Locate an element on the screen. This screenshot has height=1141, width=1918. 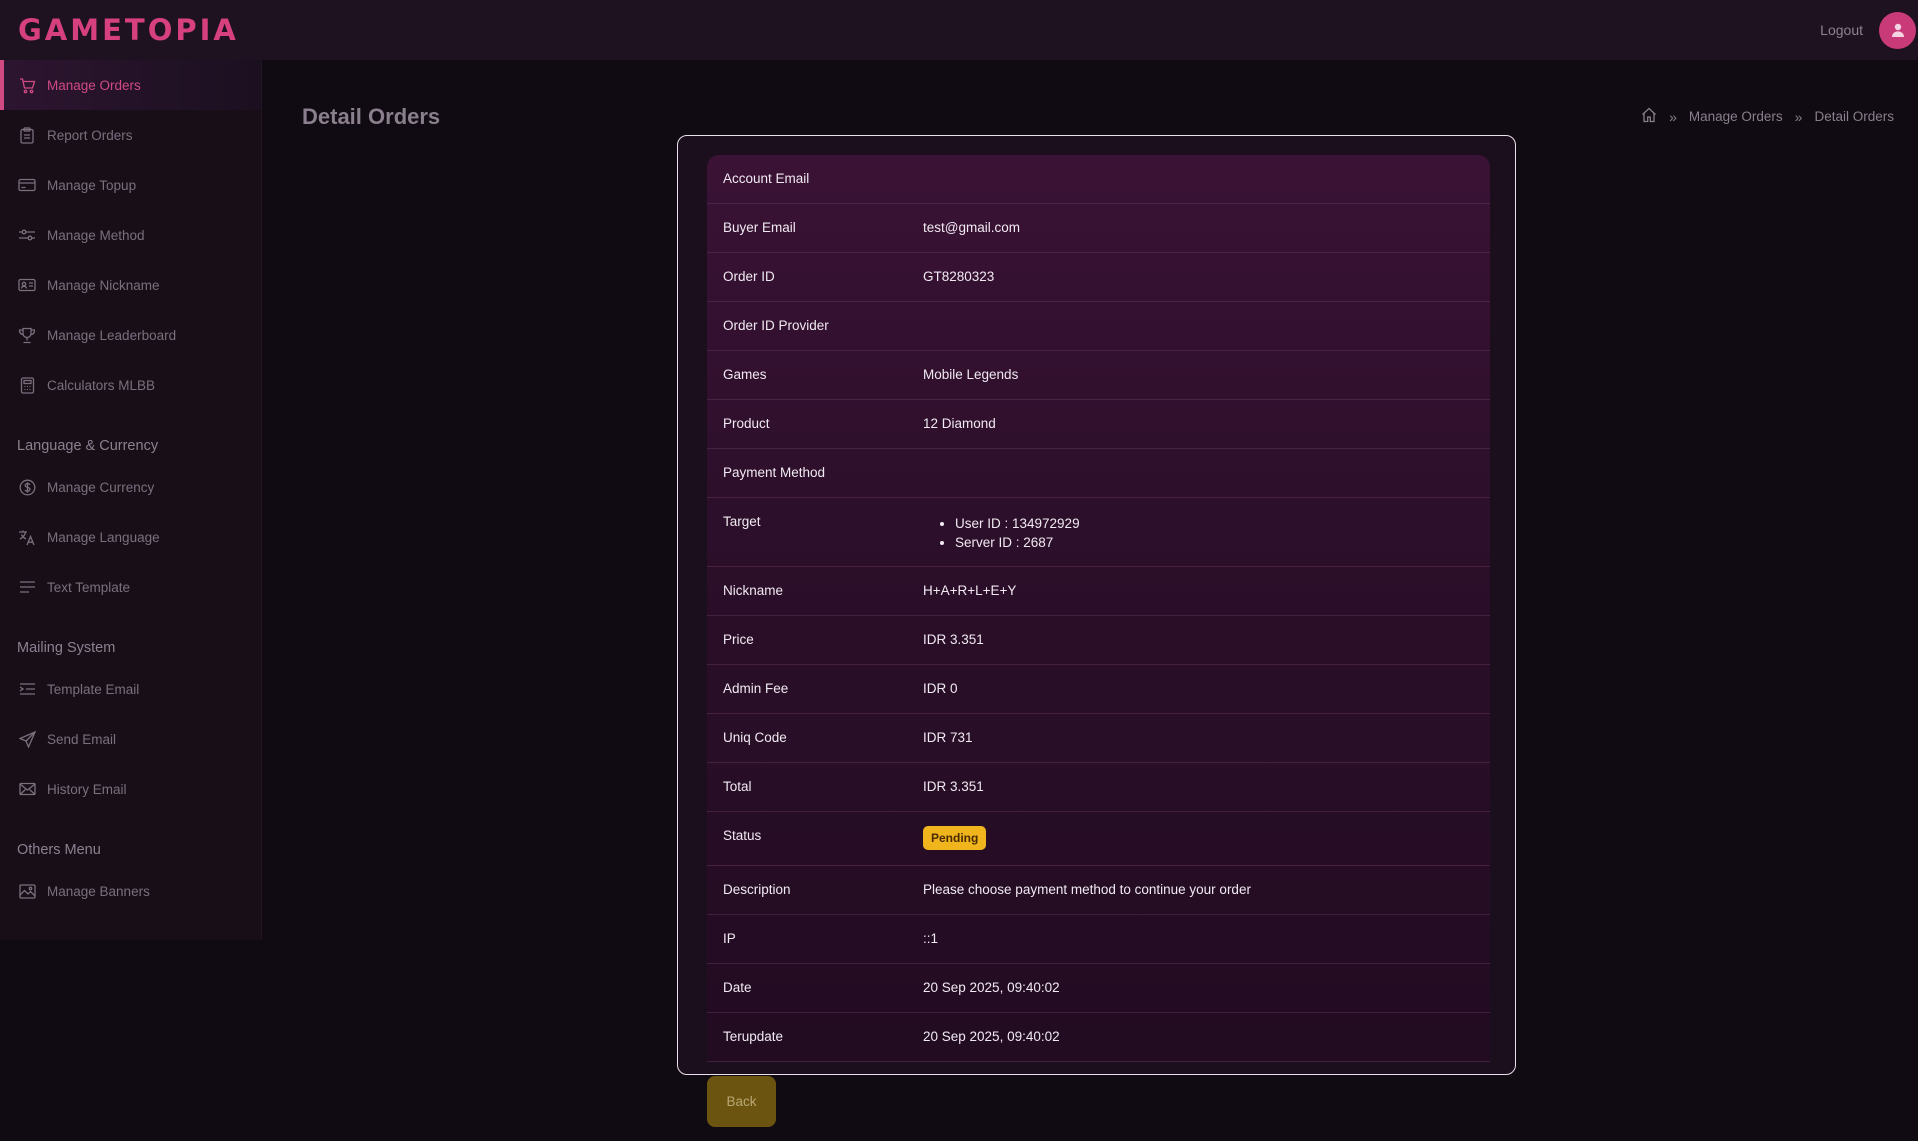
breadcrumb-parent: Manage Orders is located at coordinates (1736, 116).